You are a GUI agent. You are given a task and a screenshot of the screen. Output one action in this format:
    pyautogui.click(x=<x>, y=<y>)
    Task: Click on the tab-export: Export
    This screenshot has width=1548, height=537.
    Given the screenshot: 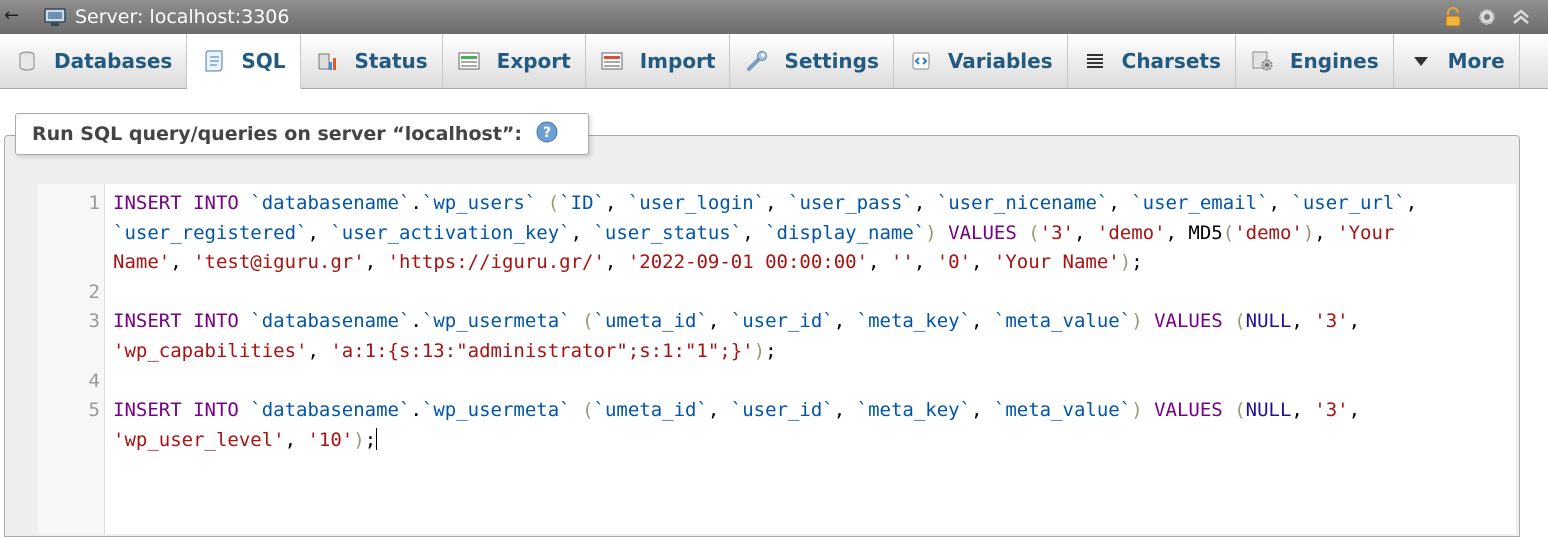 What is the action you would take?
    pyautogui.click(x=514, y=61)
    